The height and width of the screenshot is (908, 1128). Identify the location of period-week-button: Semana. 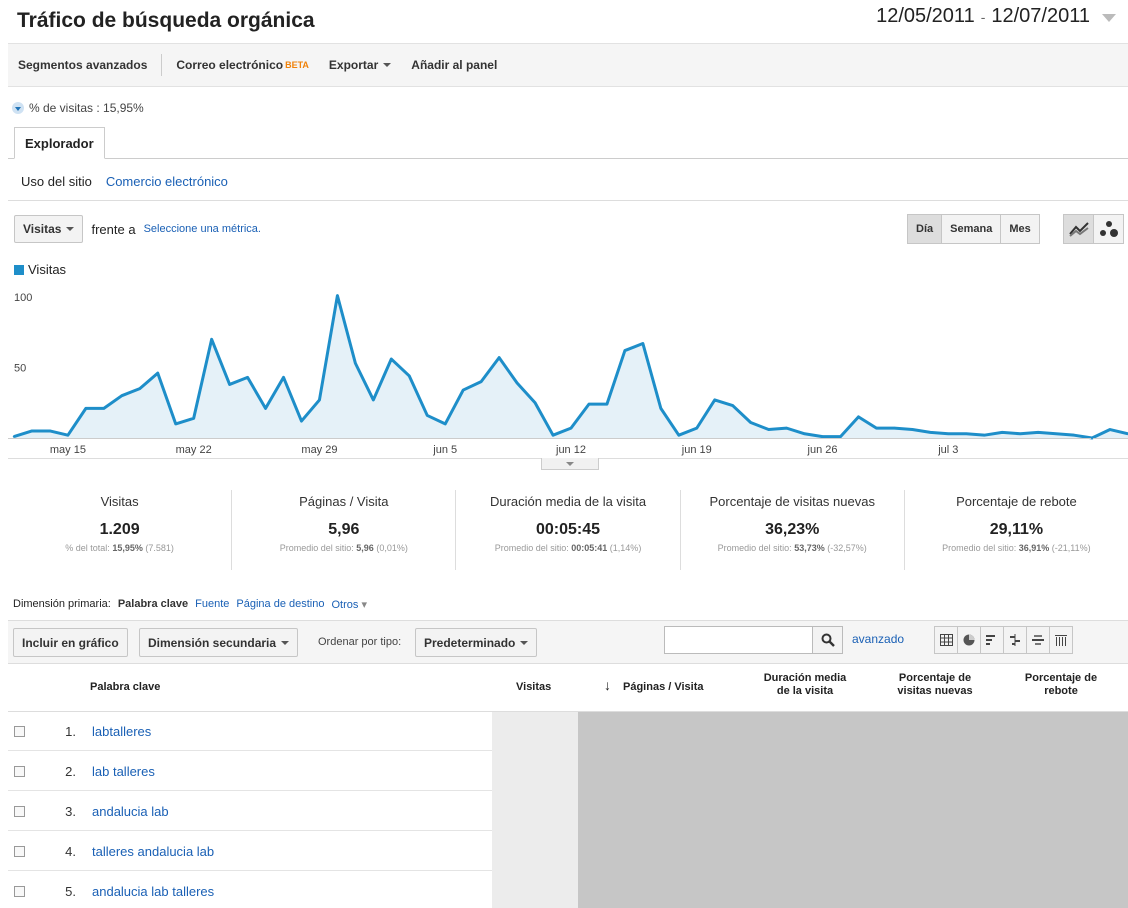
(971, 229).